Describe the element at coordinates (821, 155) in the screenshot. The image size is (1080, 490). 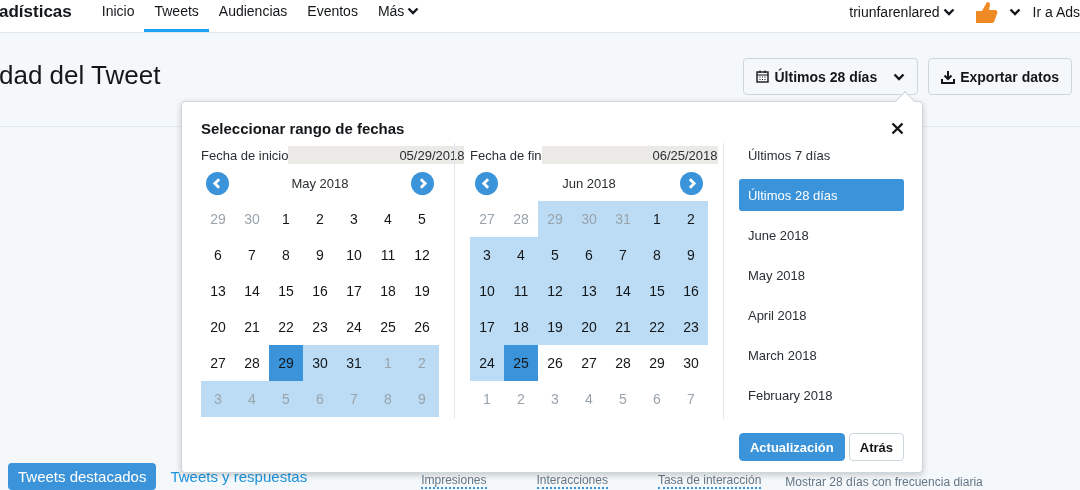
I see `preset-range-option: Últimos 7 días` at that location.